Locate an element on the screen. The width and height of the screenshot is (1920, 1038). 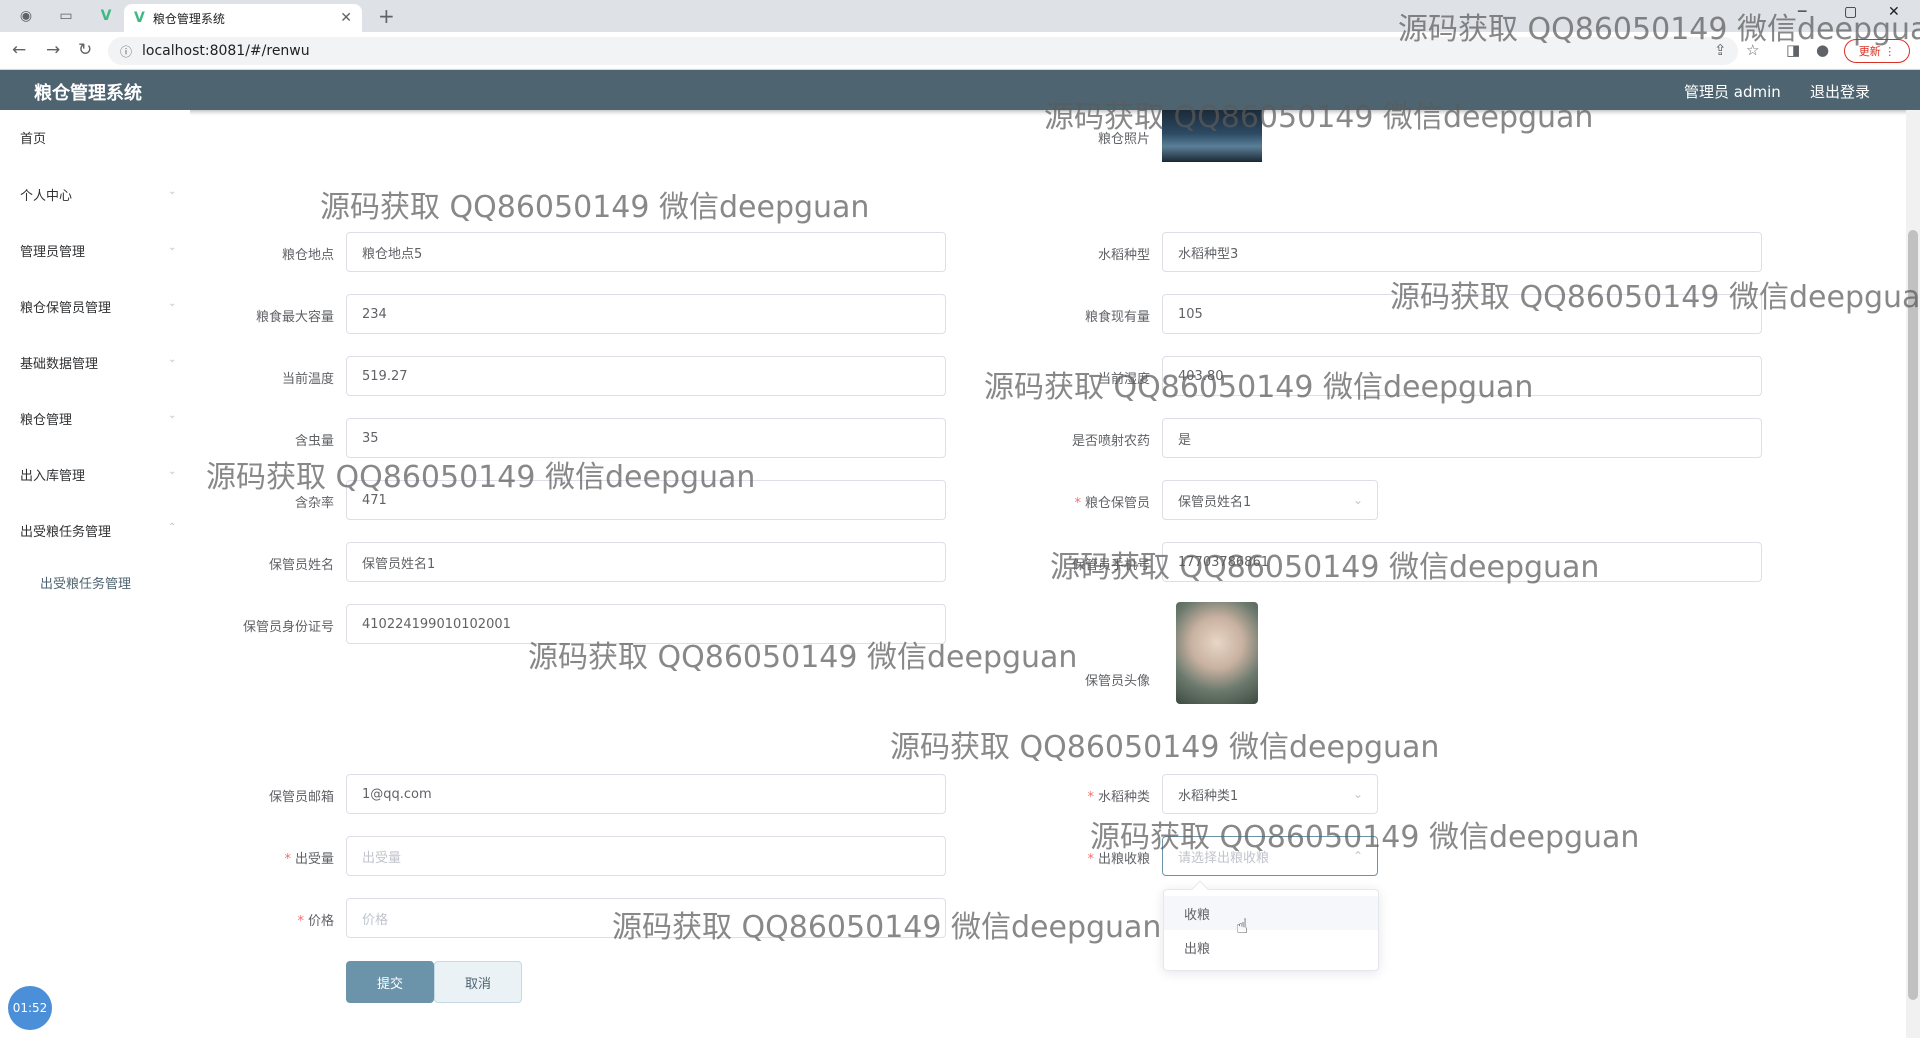
logout-link: 退出登录 is located at coordinates (1840, 91).